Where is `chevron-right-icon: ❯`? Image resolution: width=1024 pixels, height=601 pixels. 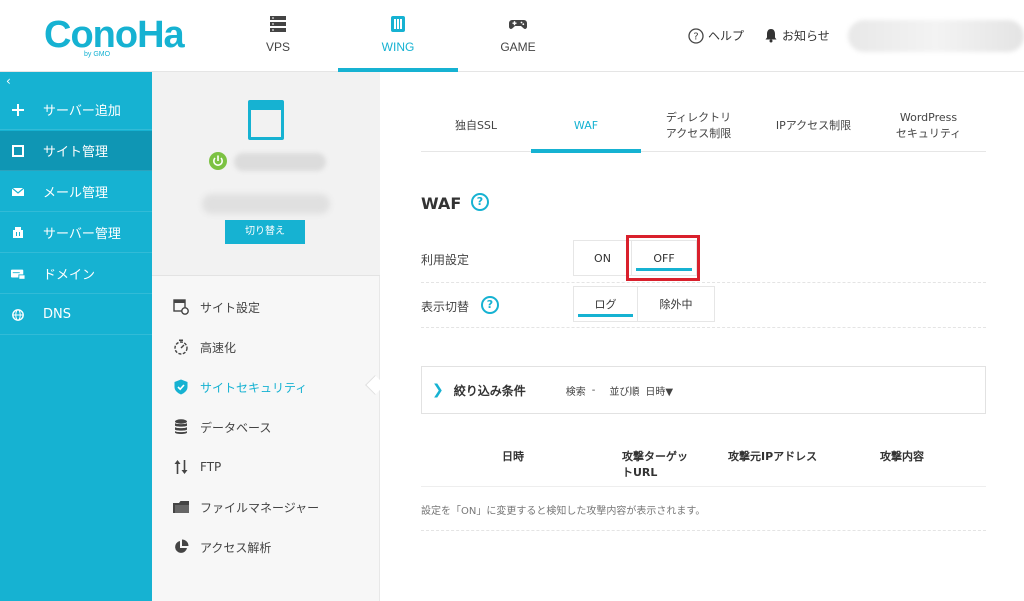 chevron-right-icon: ❯ is located at coordinates (438, 390).